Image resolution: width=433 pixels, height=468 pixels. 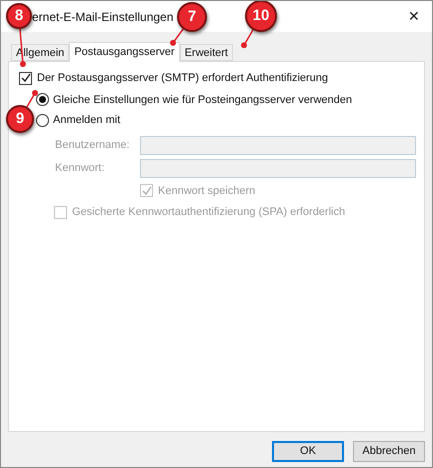 What do you see at coordinates (207, 191) in the screenshot?
I see `checkbox-label: Kennwort speichern` at bounding box center [207, 191].